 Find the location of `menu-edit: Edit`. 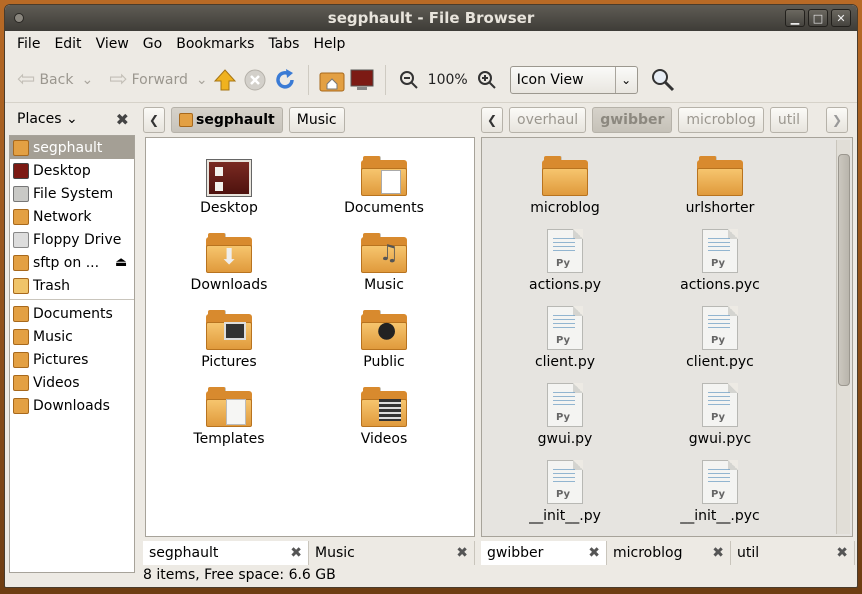

menu-edit: Edit is located at coordinates (67, 44).